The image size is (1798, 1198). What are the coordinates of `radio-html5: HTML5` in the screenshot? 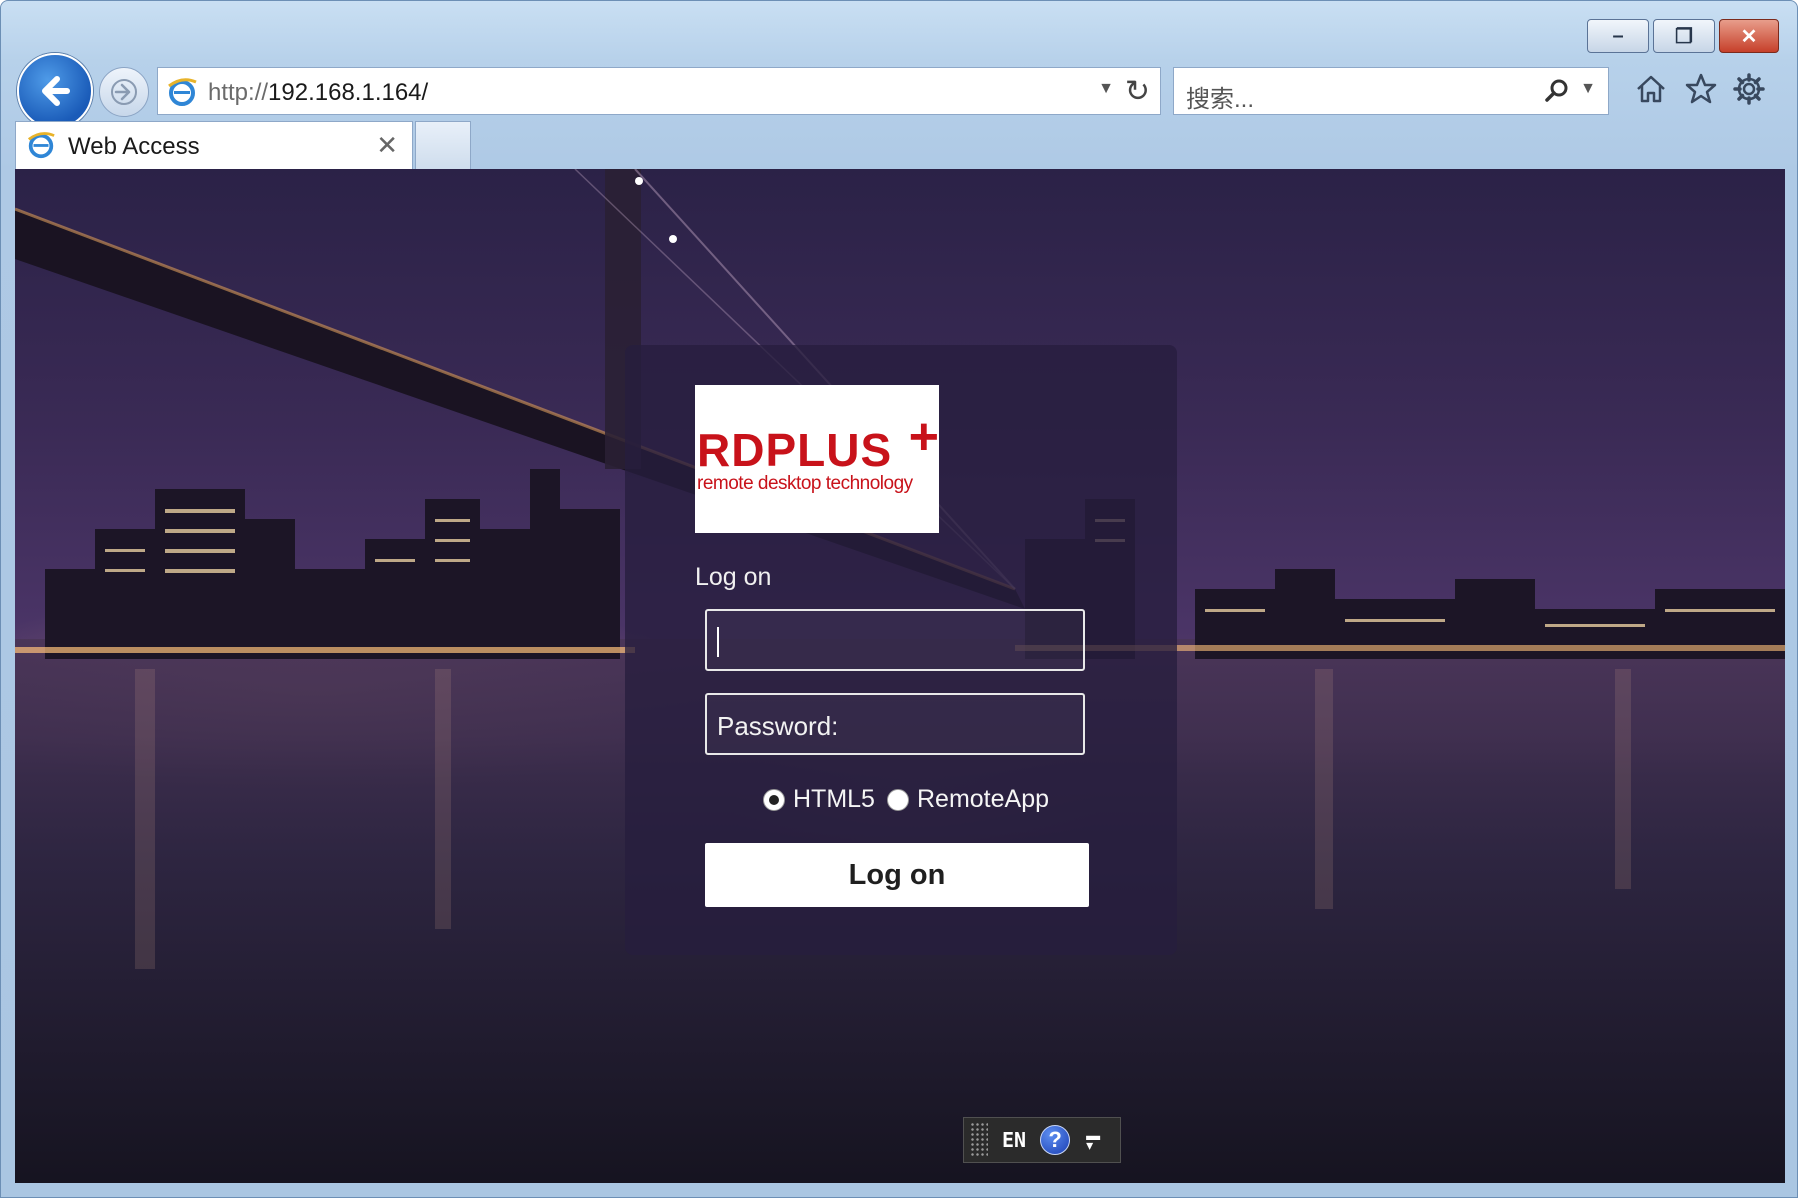 It's located at (819, 799).